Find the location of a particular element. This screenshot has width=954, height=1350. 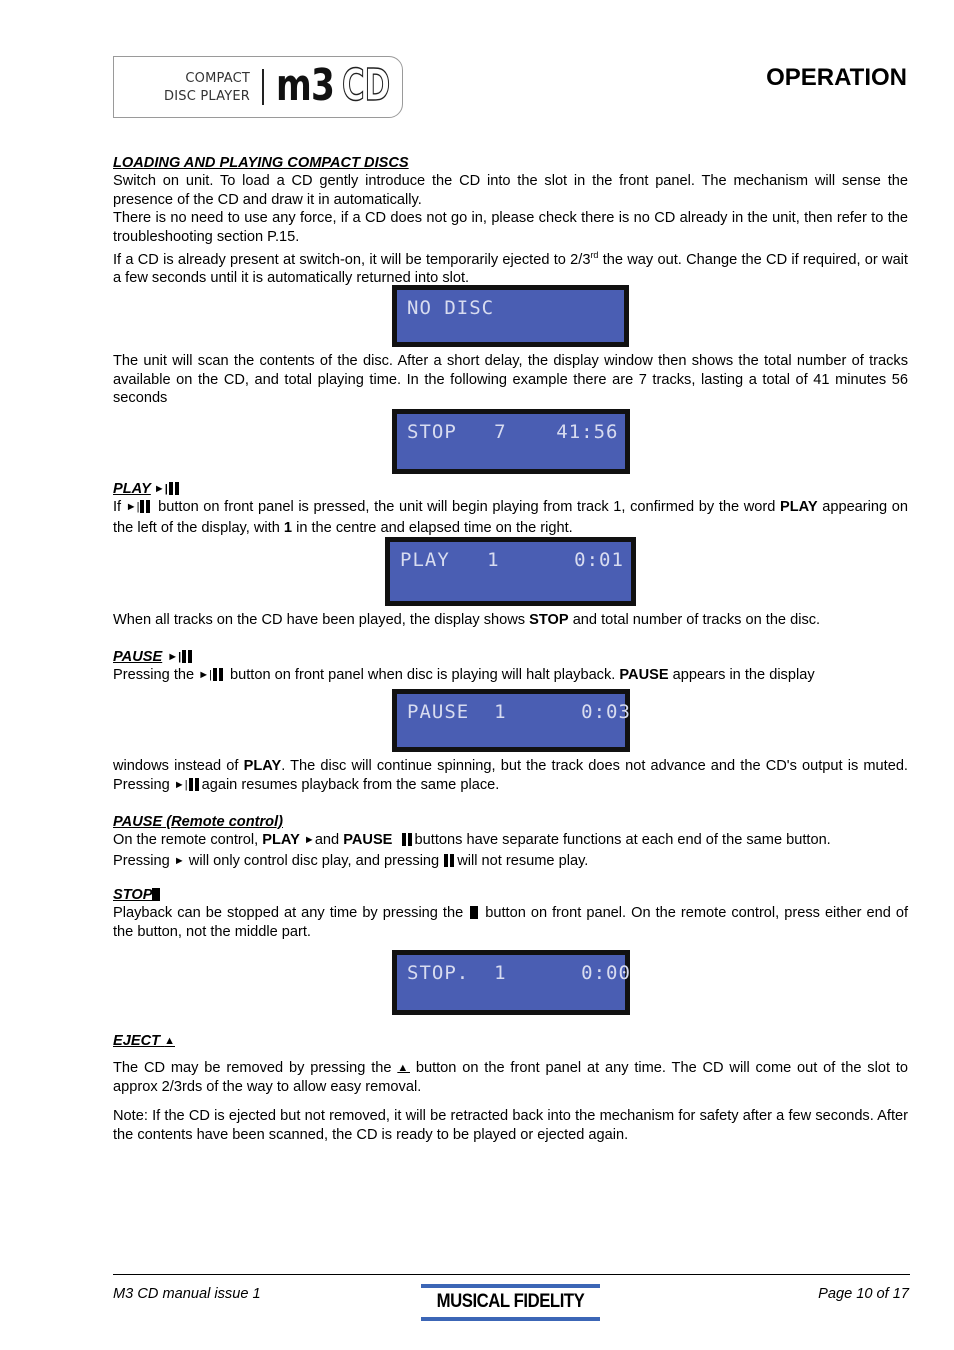

text: appears in the display is located at coordinates (741, 675).